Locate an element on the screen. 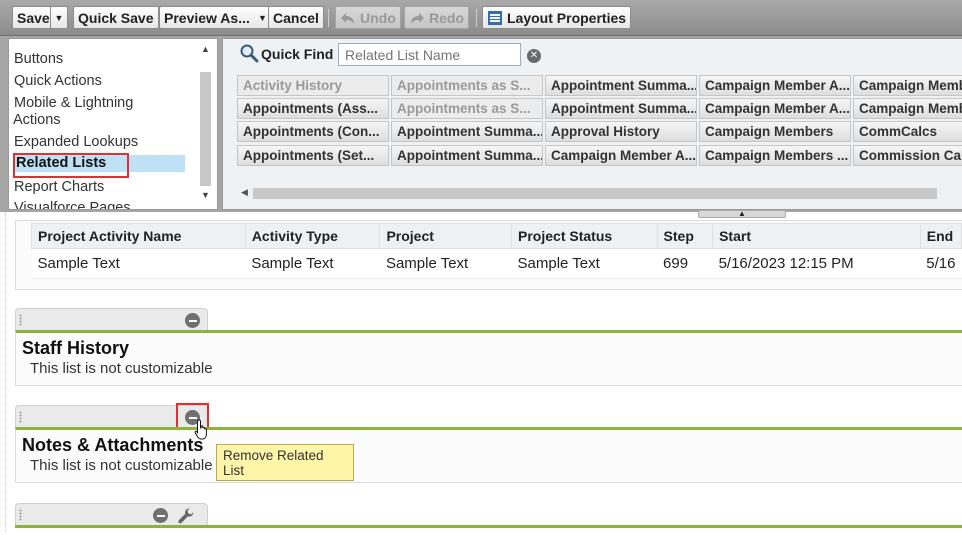 Image resolution: width=962 pixels, height=535 pixels. category-mobile-lightning: Mobile & Lightning is located at coordinates (73, 103).